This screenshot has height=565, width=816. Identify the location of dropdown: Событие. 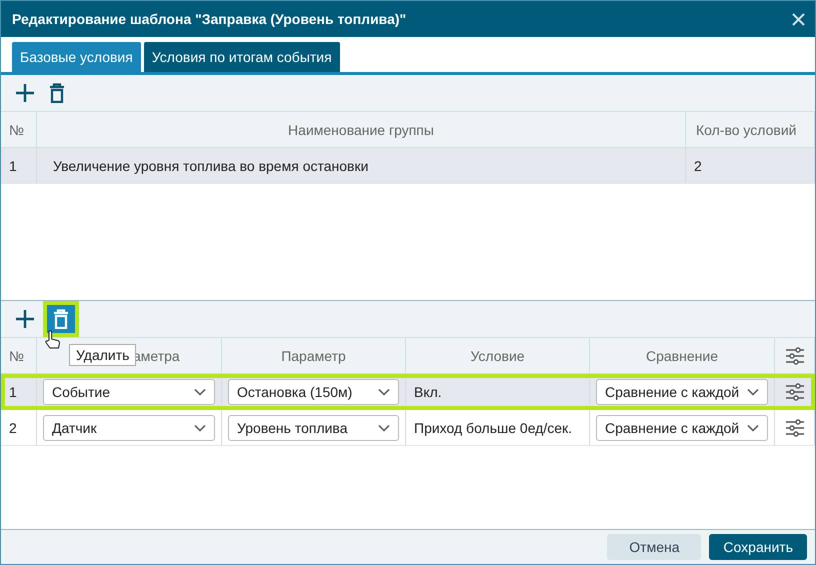
(129, 391).